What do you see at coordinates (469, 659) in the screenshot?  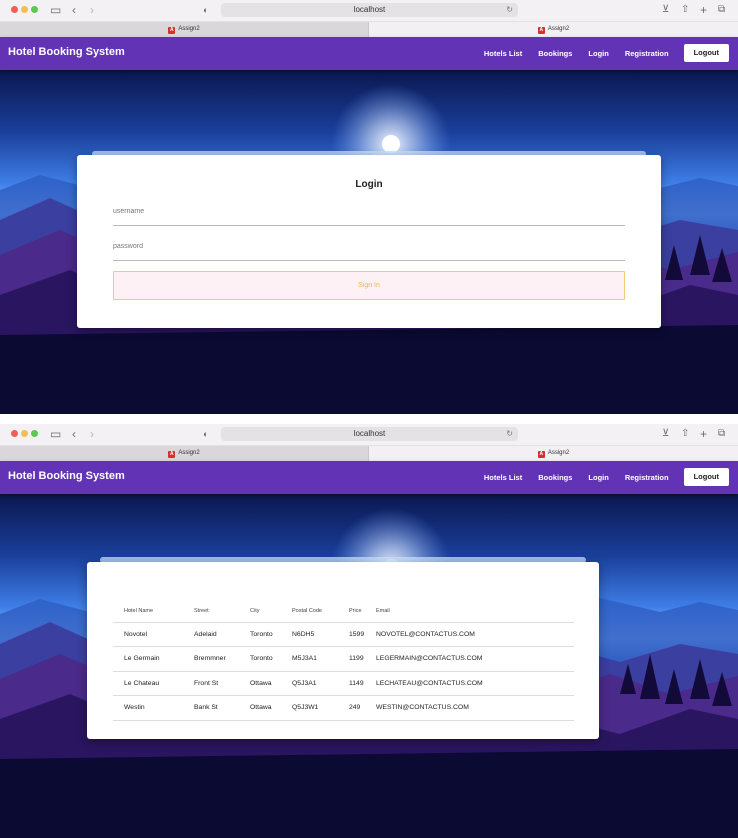 I see `cell-email: LEGERMAIN@CONTACTUS.COM` at bounding box center [469, 659].